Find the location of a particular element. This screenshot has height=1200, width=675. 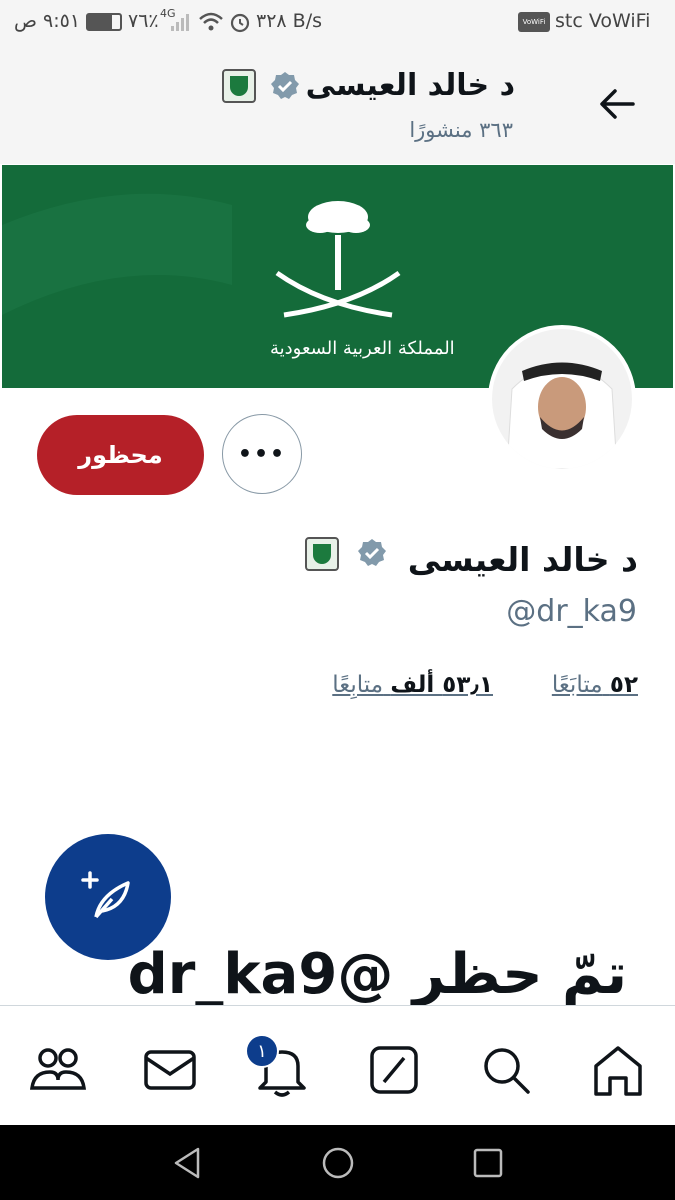

communities-icon is located at coordinates (58, 1070).